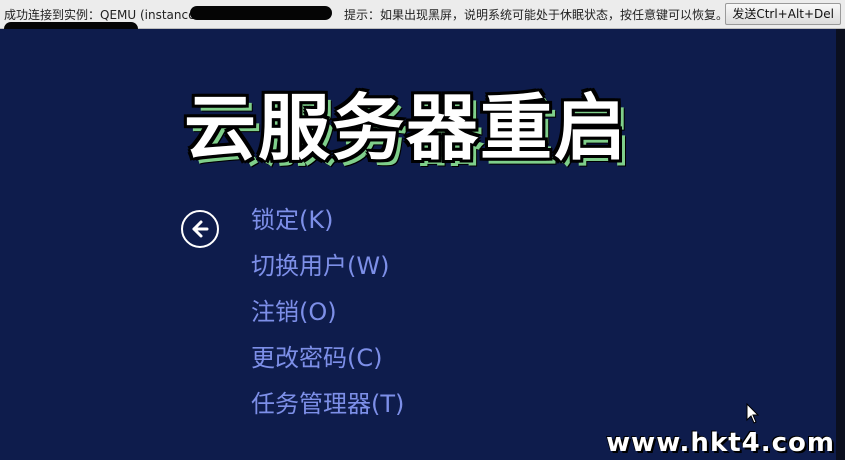 The width and height of the screenshot is (845, 460). What do you see at coordinates (327, 223) in the screenshot?
I see `option-lock: 锁定(K)` at bounding box center [327, 223].